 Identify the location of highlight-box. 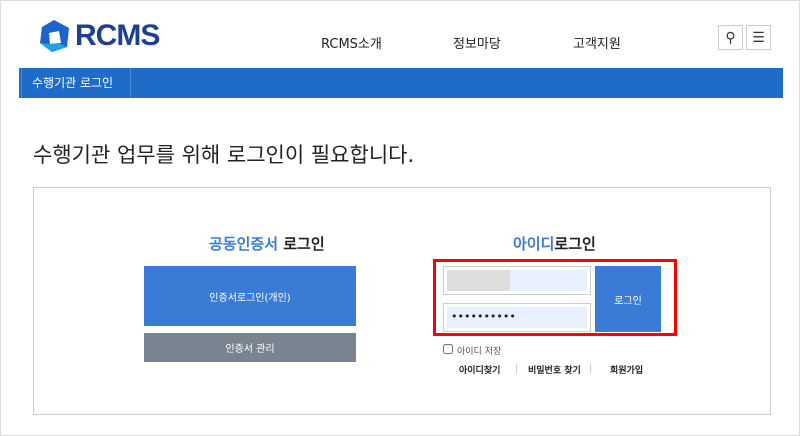
(555, 297).